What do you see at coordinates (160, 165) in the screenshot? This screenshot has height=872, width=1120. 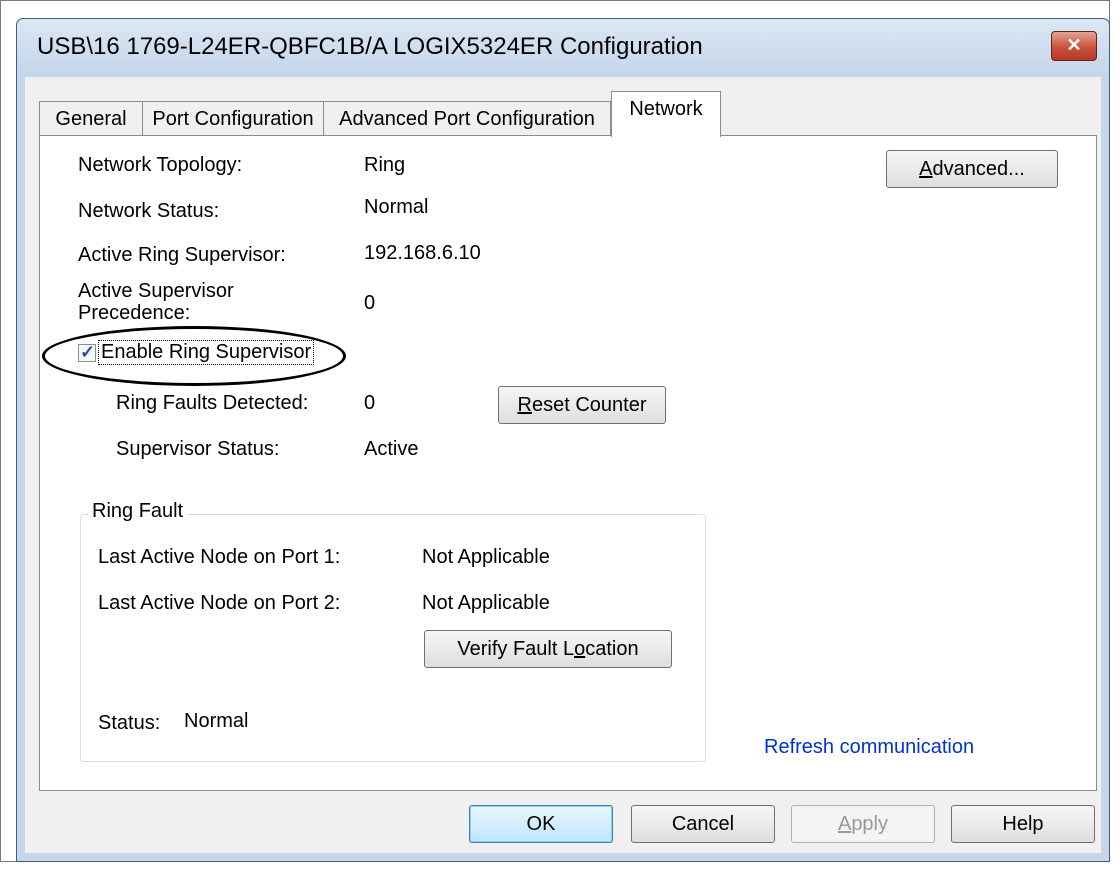 I see `network-topology-label: Network Topology:` at bounding box center [160, 165].